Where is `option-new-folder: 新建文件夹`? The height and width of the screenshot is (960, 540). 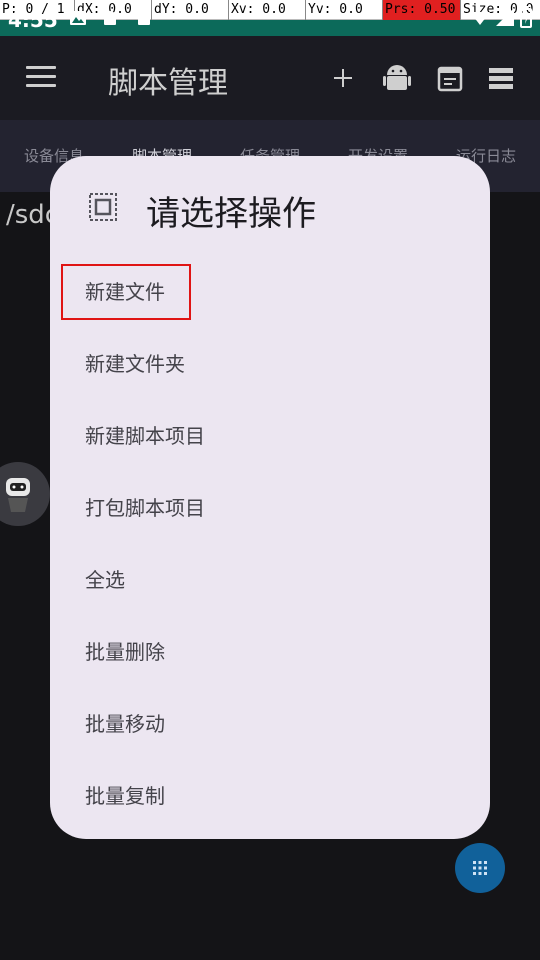 option-new-folder: 新建文件夹 is located at coordinates (270, 364).